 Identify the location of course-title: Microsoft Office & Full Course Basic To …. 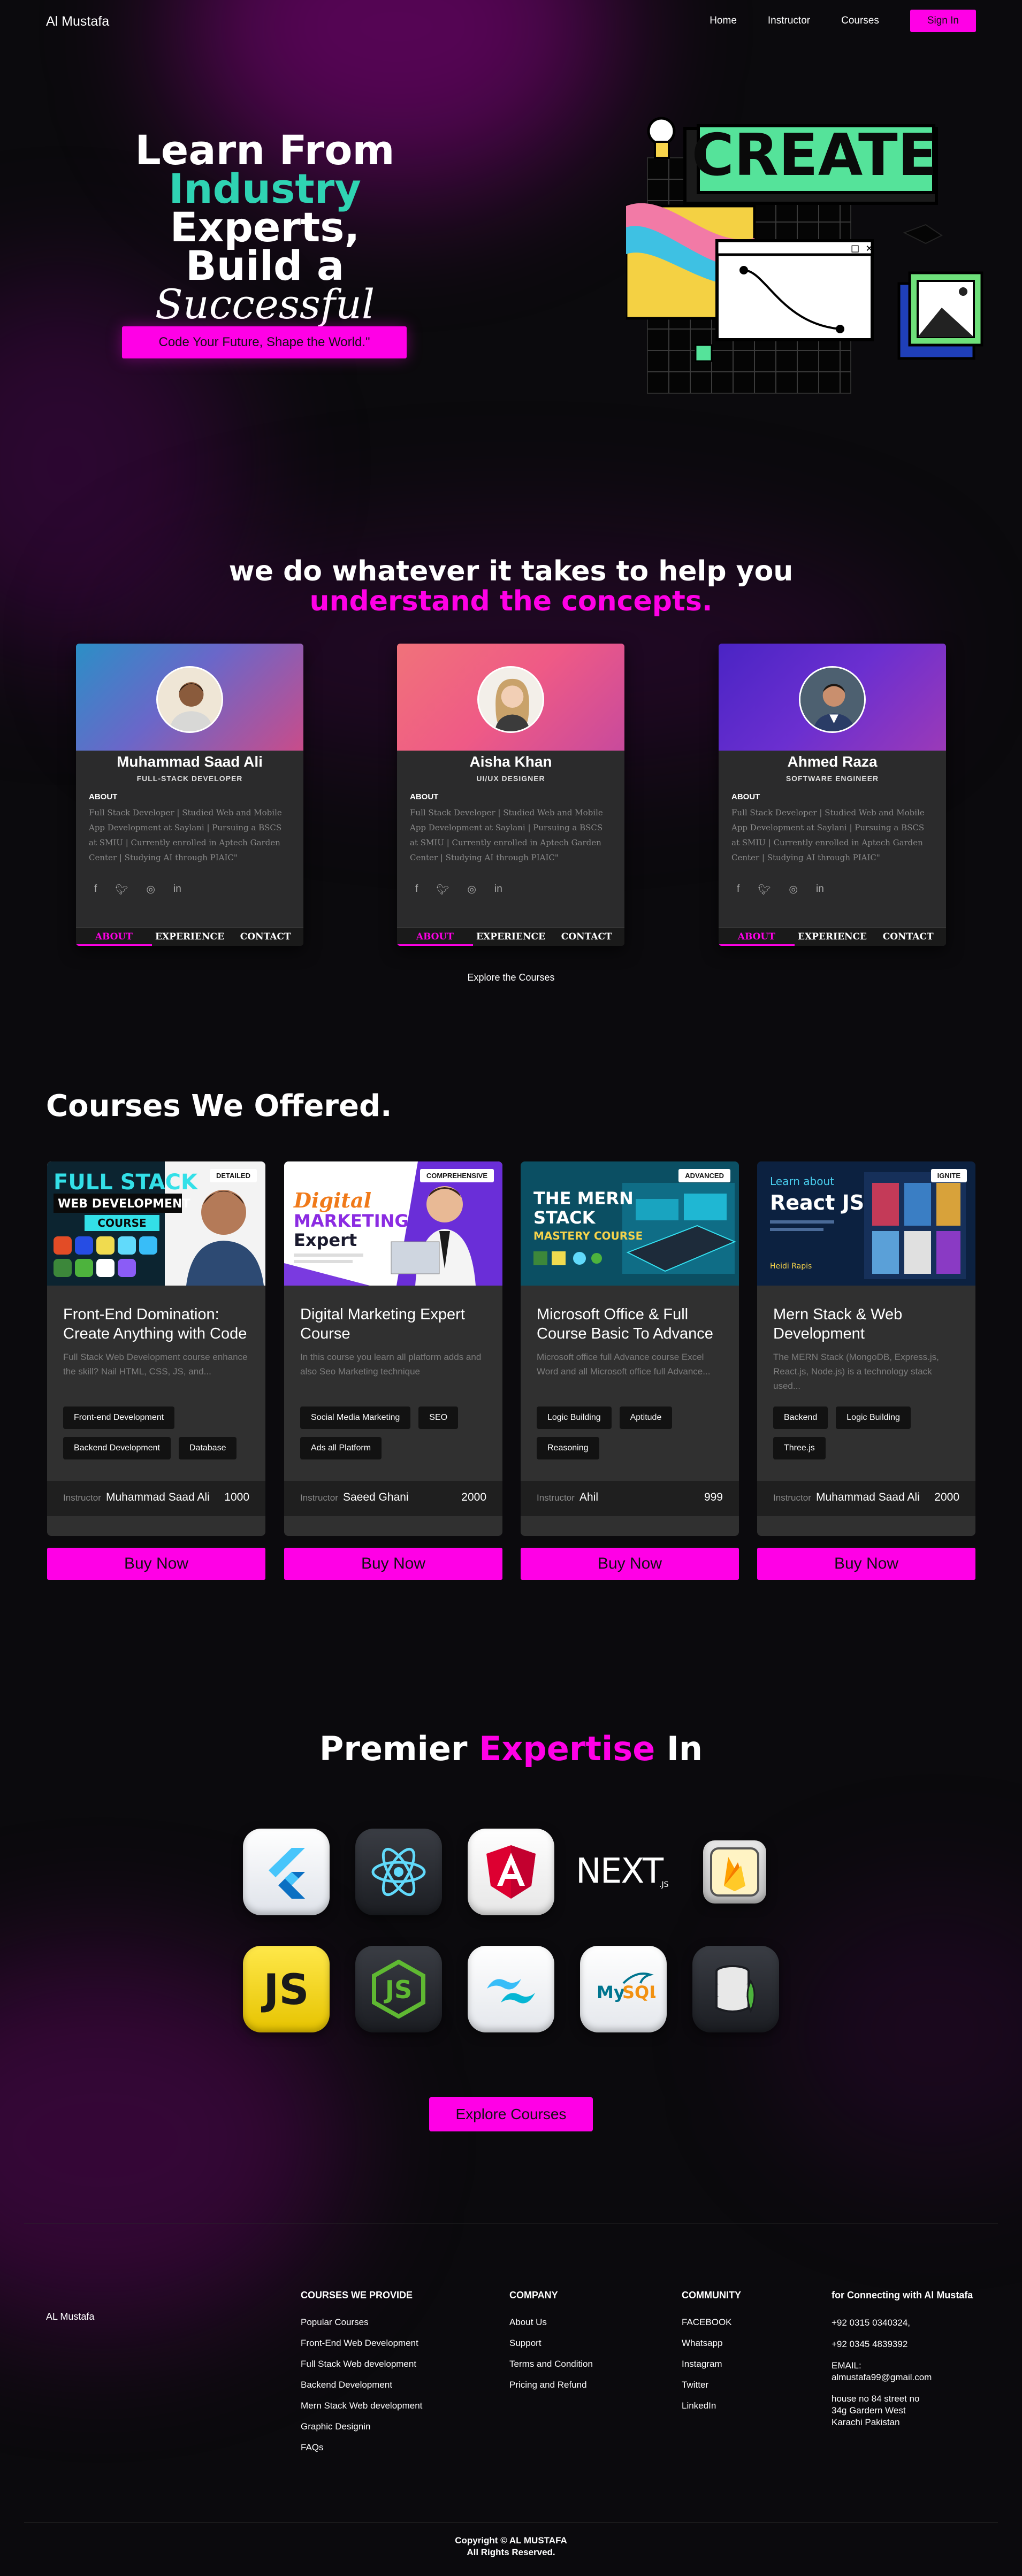
(630, 1324).